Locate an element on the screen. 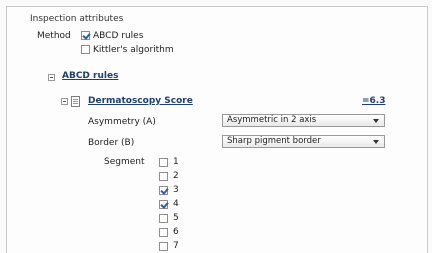 This screenshot has width=432, height=253. segment-7-checkbox is located at coordinates (163, 246).